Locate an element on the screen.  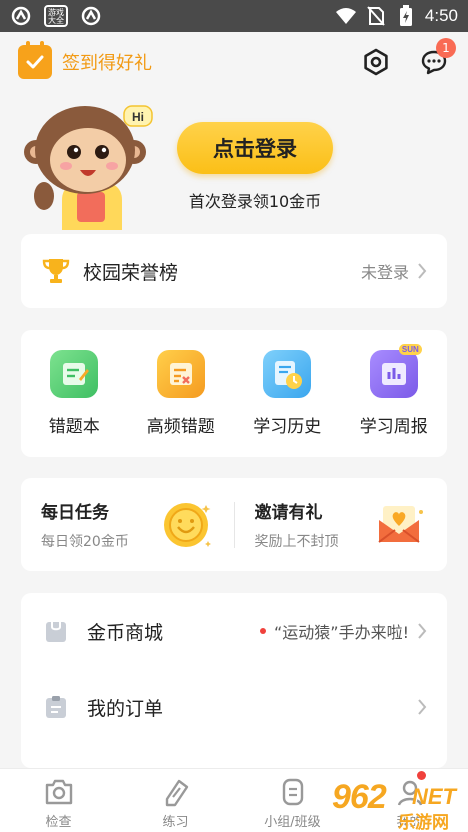
tool-study-history: 学习历史 is located at coordinates (287, 393).